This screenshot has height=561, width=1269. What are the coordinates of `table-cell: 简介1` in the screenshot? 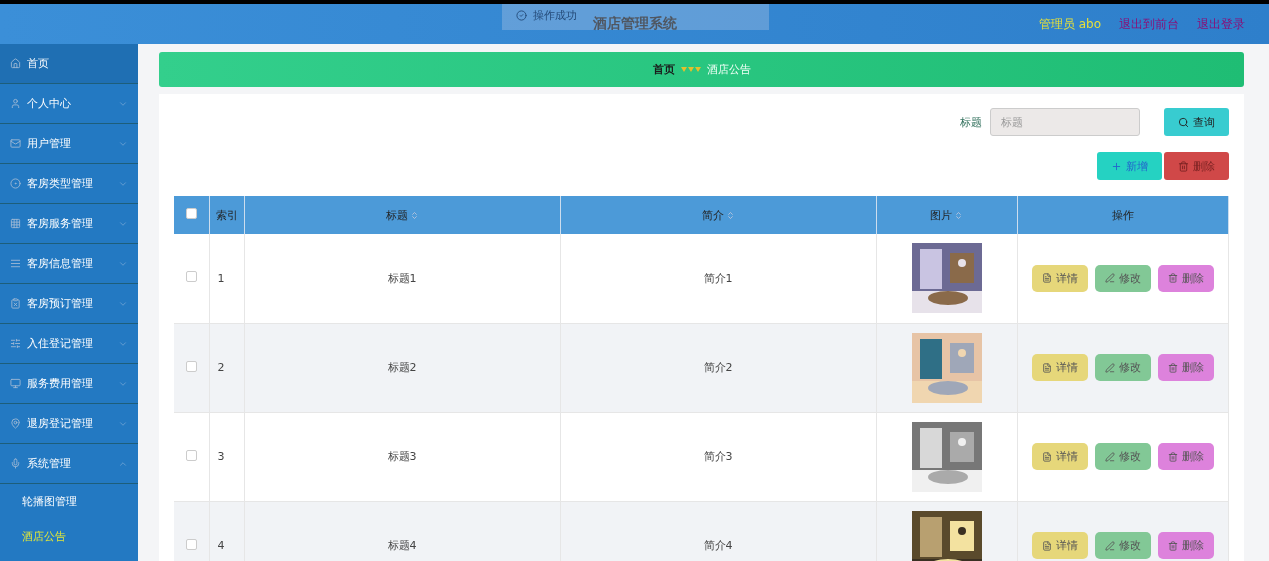 It's located at (718, 278).